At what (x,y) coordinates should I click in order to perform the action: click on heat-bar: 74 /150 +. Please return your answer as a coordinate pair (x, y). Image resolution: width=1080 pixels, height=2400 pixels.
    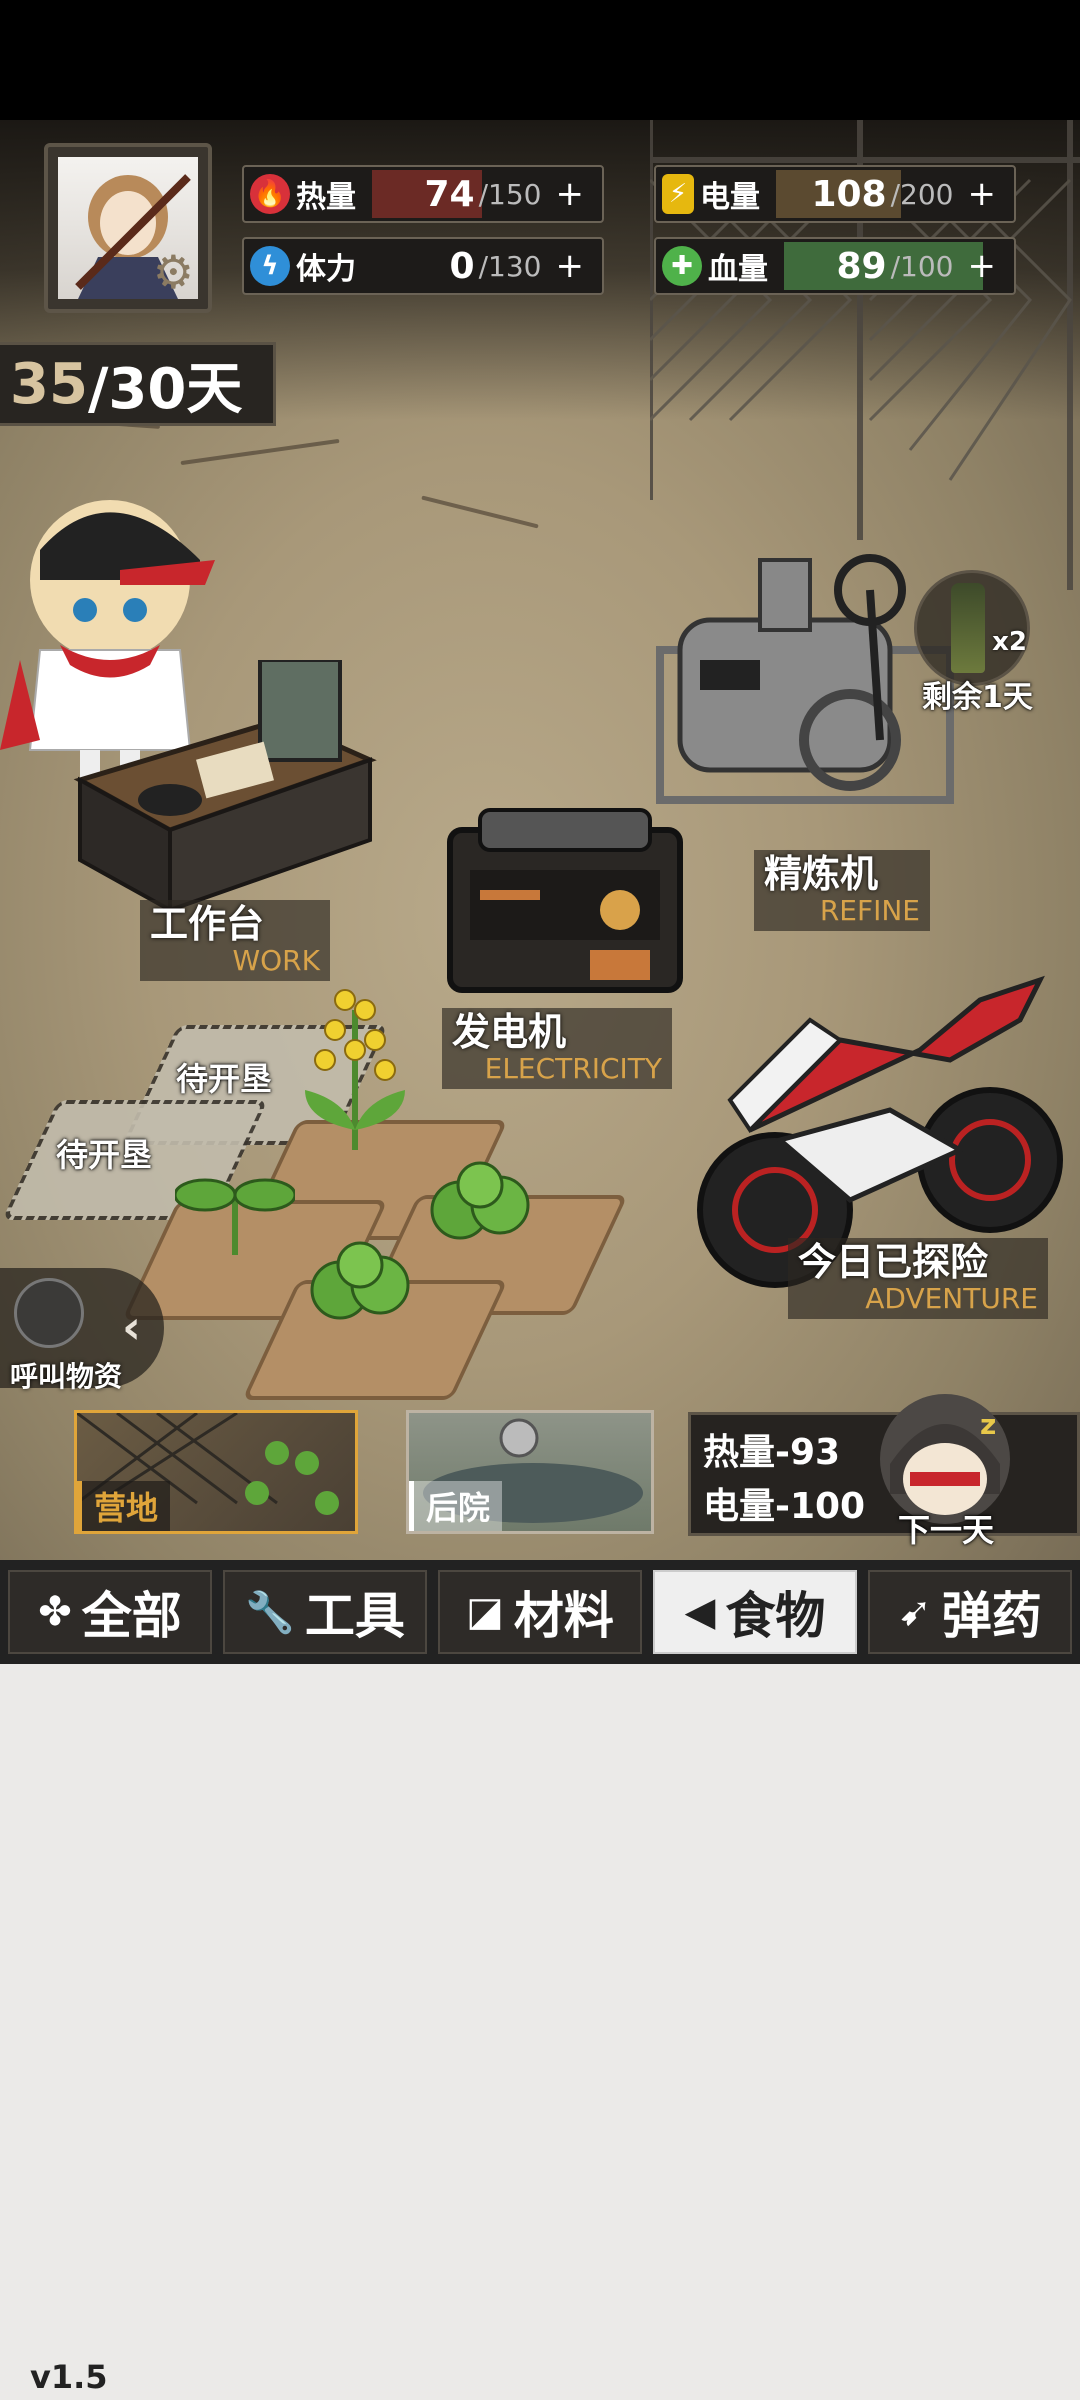
    Looking at the image, I should click on (484, 194).